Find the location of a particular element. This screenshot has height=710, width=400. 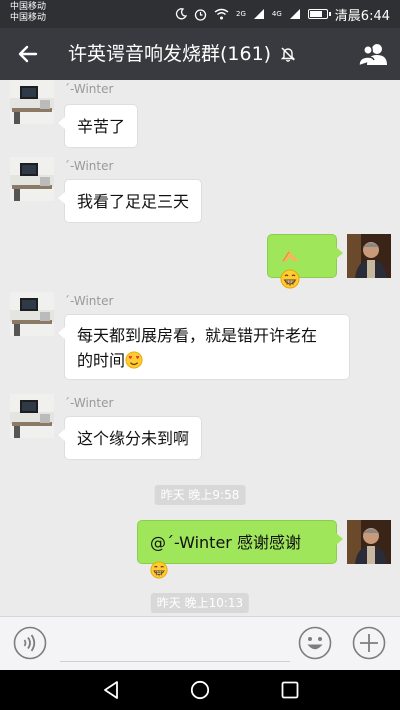

recent-square-icon is located at coordinates (290, 690).